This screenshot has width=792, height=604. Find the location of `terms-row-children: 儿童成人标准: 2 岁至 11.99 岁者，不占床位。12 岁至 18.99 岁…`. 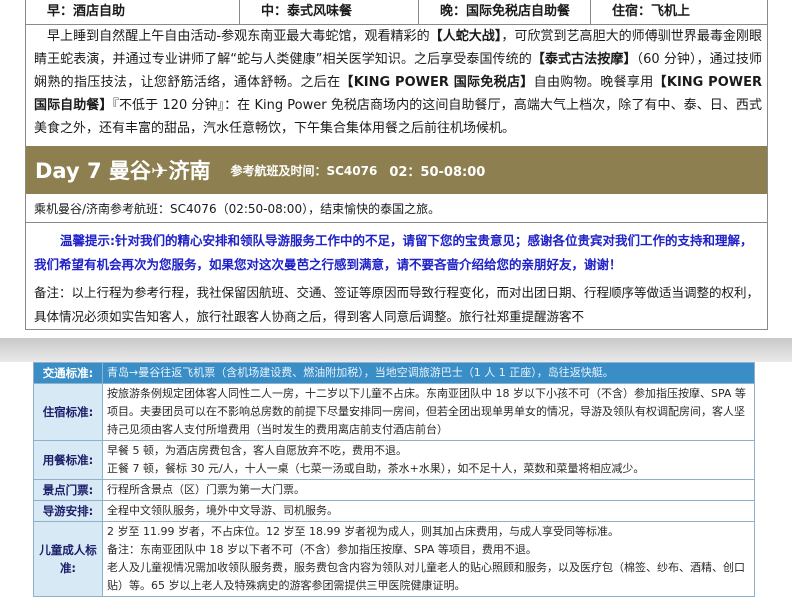

terms-row-children: 儿童成人标准: 2 岁至 11.99 岁者，不占床位。12 岁至 18.99 岁… is located at coordinates (394, 559).